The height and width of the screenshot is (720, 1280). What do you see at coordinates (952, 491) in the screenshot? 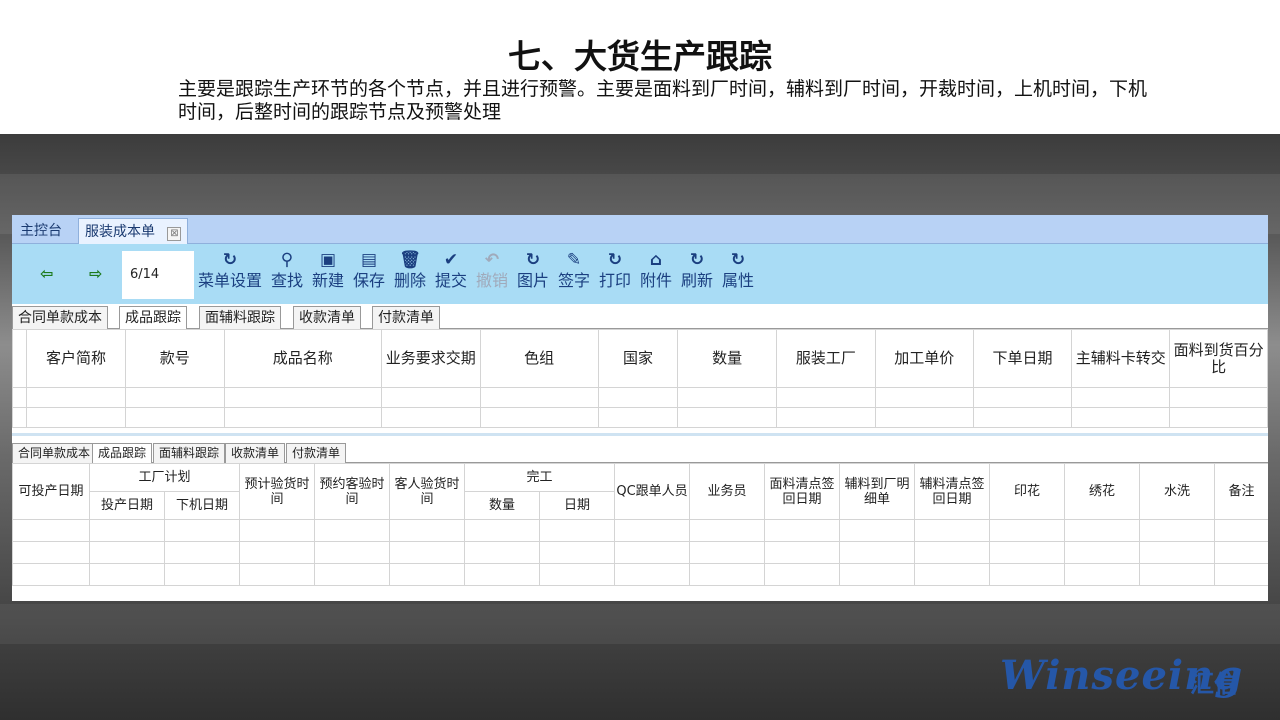
I see `column-header: 辅料清点签回日期` at bounding box center [952, 491].